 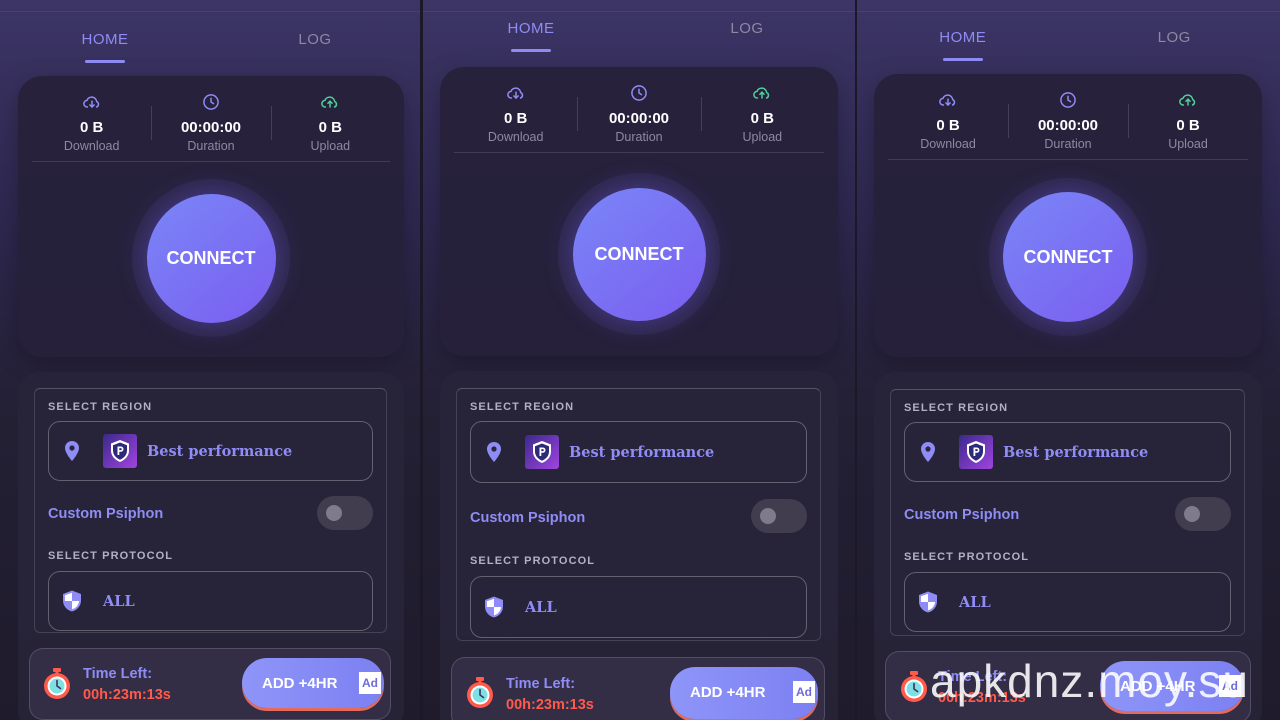 What do you see at coordinates (1089, 681) in the screenshot?
I see `watermark-text: apkdnz.moy.su` at bounding box center [1089, 681].